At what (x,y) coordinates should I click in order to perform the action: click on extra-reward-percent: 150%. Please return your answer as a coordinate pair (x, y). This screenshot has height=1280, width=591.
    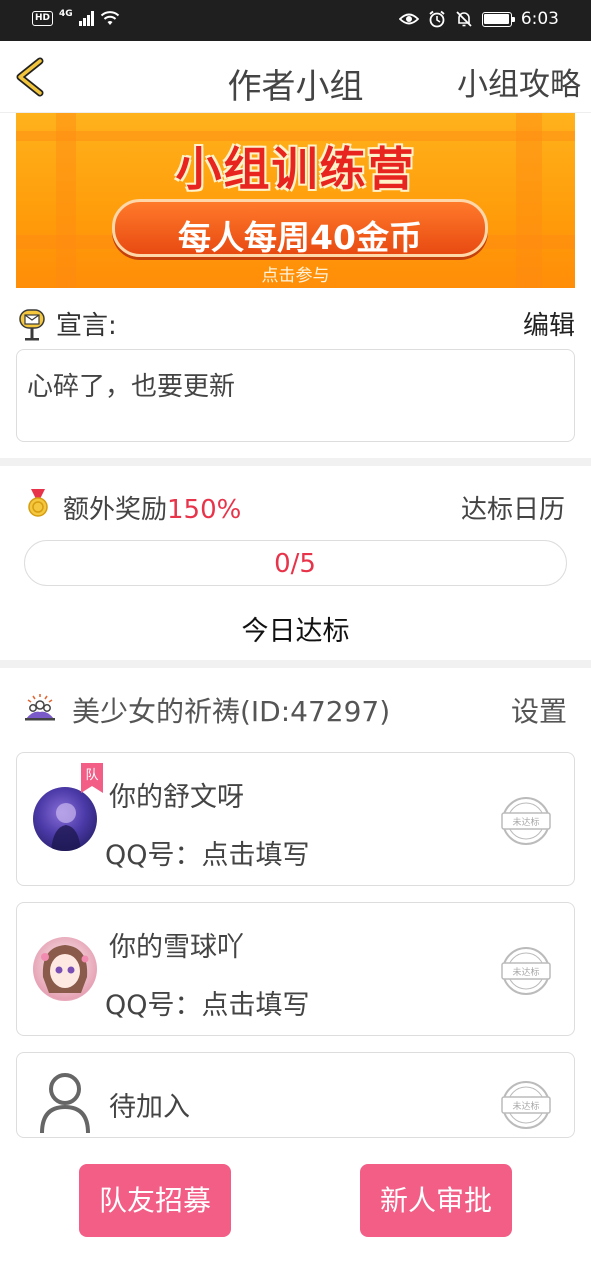
    Looking at the image, I should click on (204, 510).